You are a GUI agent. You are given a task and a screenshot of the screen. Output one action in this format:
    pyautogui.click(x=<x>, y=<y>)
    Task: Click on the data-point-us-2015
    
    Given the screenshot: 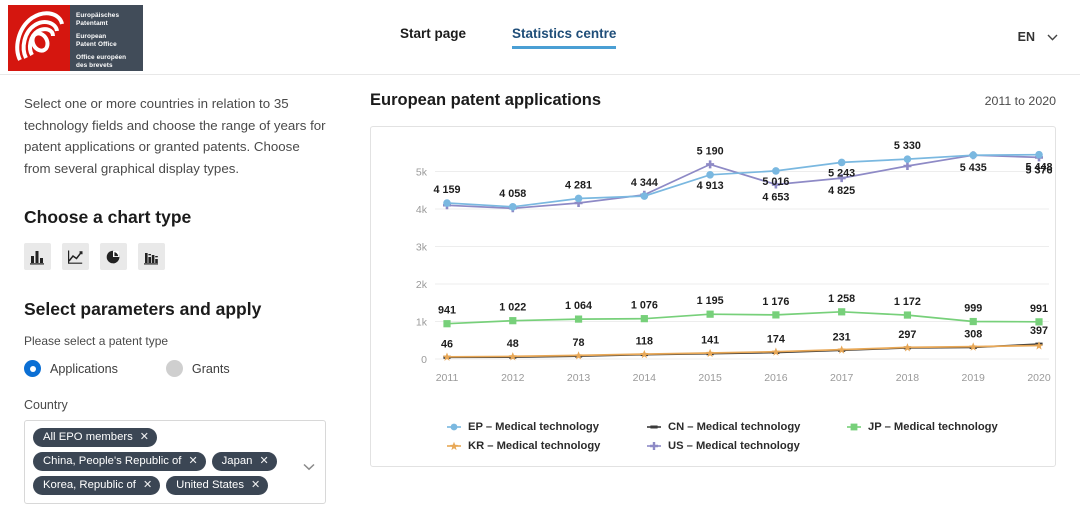 What is the action you would take?
    pyautogui.click(x=710, y=164)
    